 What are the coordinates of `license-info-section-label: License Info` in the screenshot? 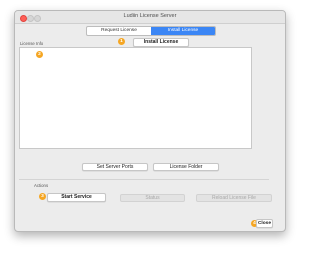 It's located at (32, 43).